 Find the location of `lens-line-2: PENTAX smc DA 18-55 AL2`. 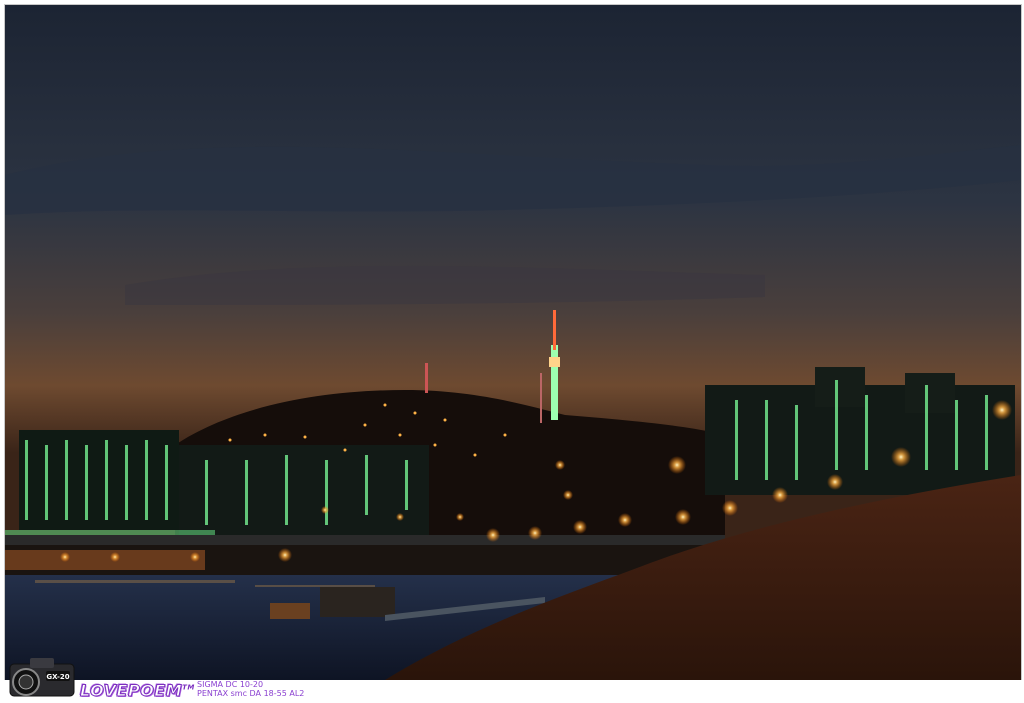

lens-line-2: PENTAX smc DA 18-55 AL2 is located at coordinates (251, 693).